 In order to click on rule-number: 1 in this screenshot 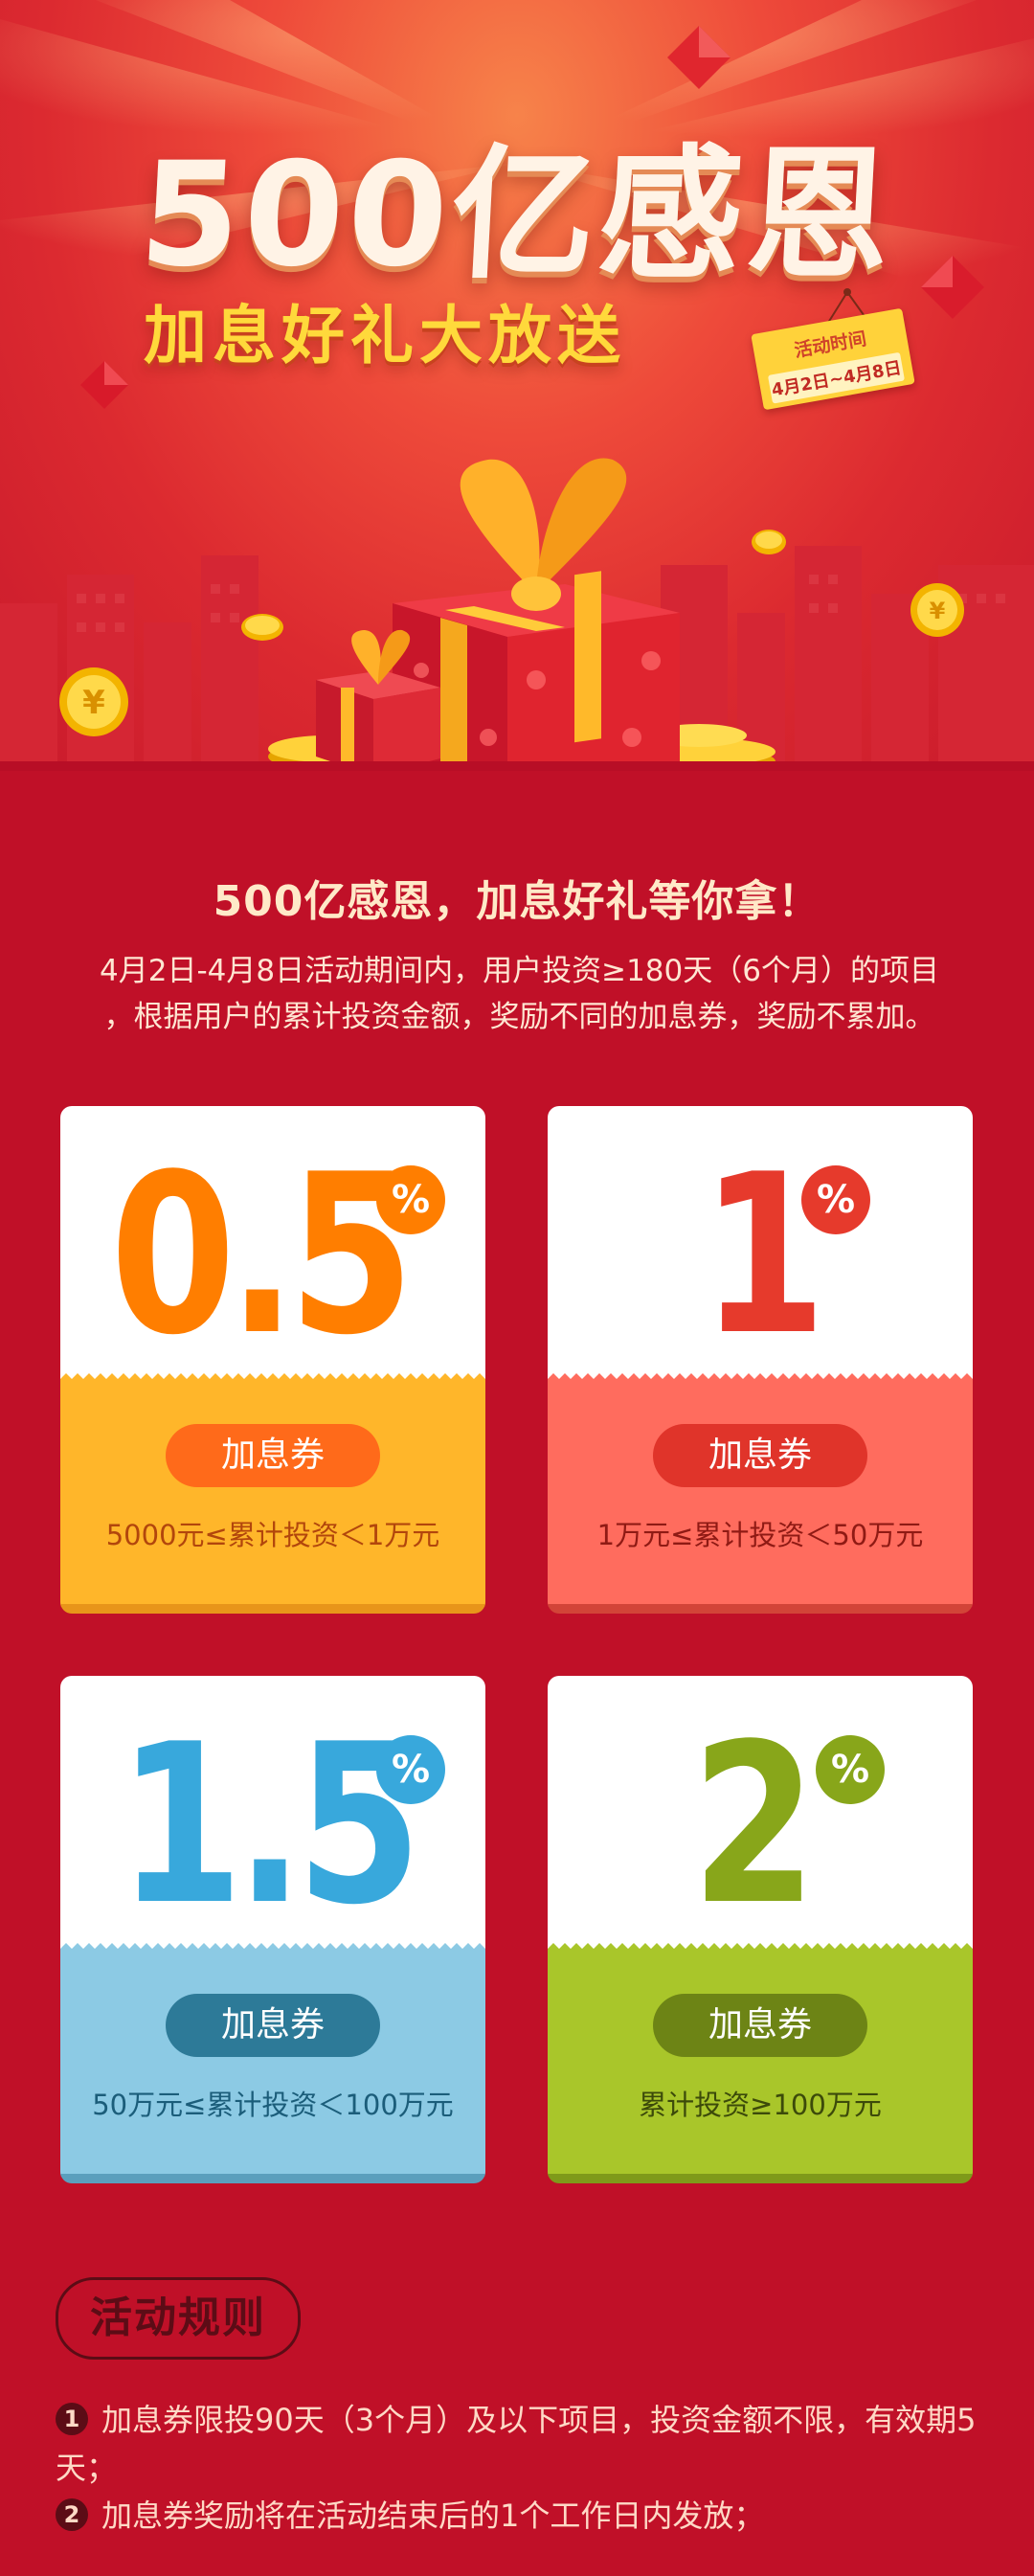, I will do `click(72, 2419)`.